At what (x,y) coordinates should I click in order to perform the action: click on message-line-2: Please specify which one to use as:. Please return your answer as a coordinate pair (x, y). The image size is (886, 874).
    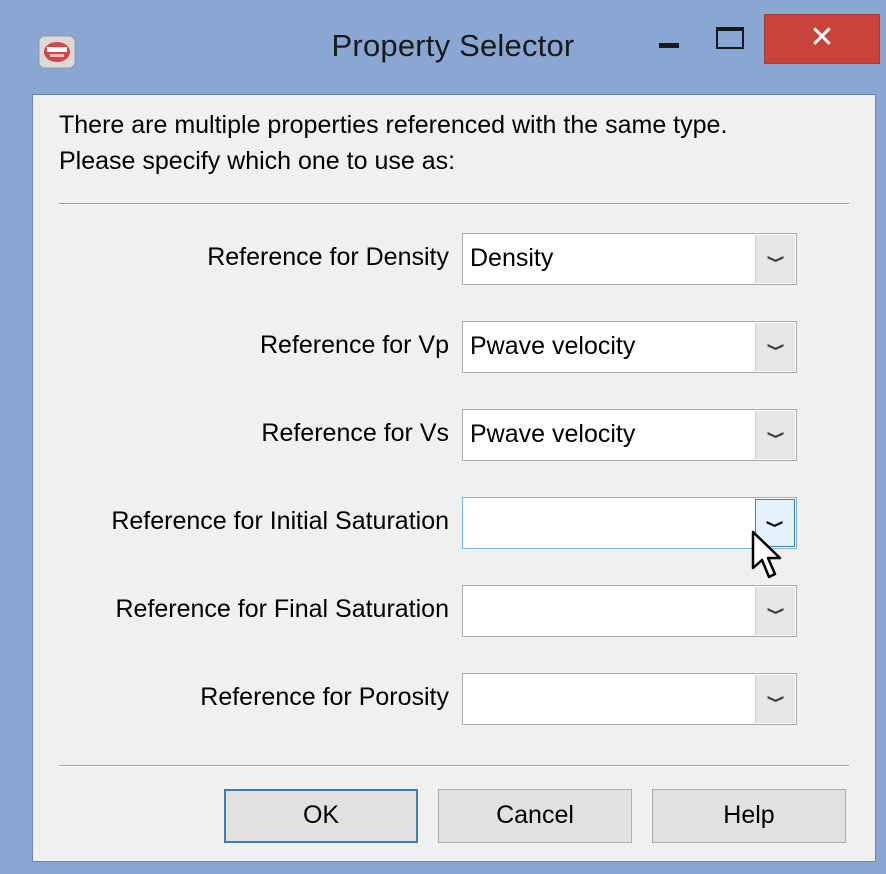
    Looking at the image, I should click on (257, 161).